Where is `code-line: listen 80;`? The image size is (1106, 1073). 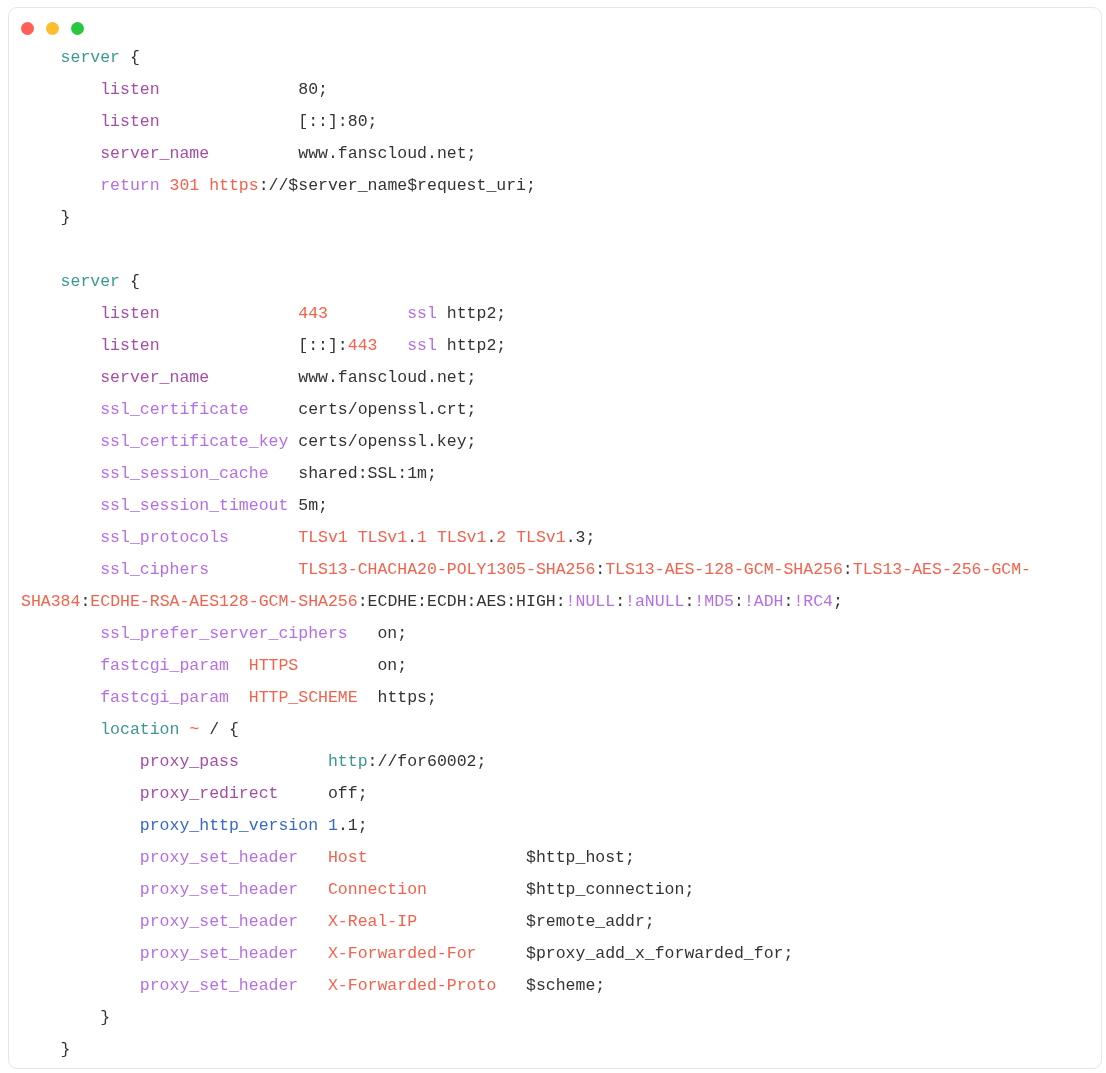
code-line: listen 80; is located at coordinates (213, 90).